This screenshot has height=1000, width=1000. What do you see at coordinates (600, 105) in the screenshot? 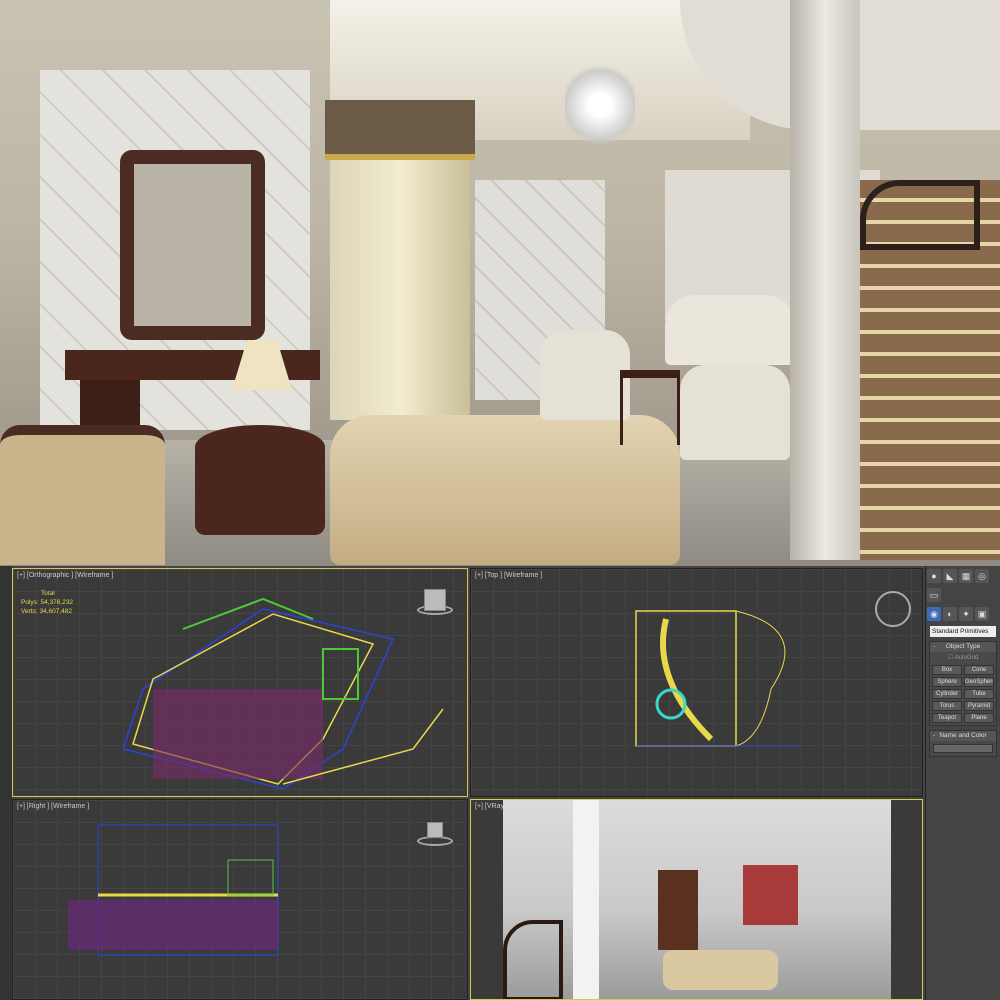
I see `chandelier` at bounding box center [600, 105].